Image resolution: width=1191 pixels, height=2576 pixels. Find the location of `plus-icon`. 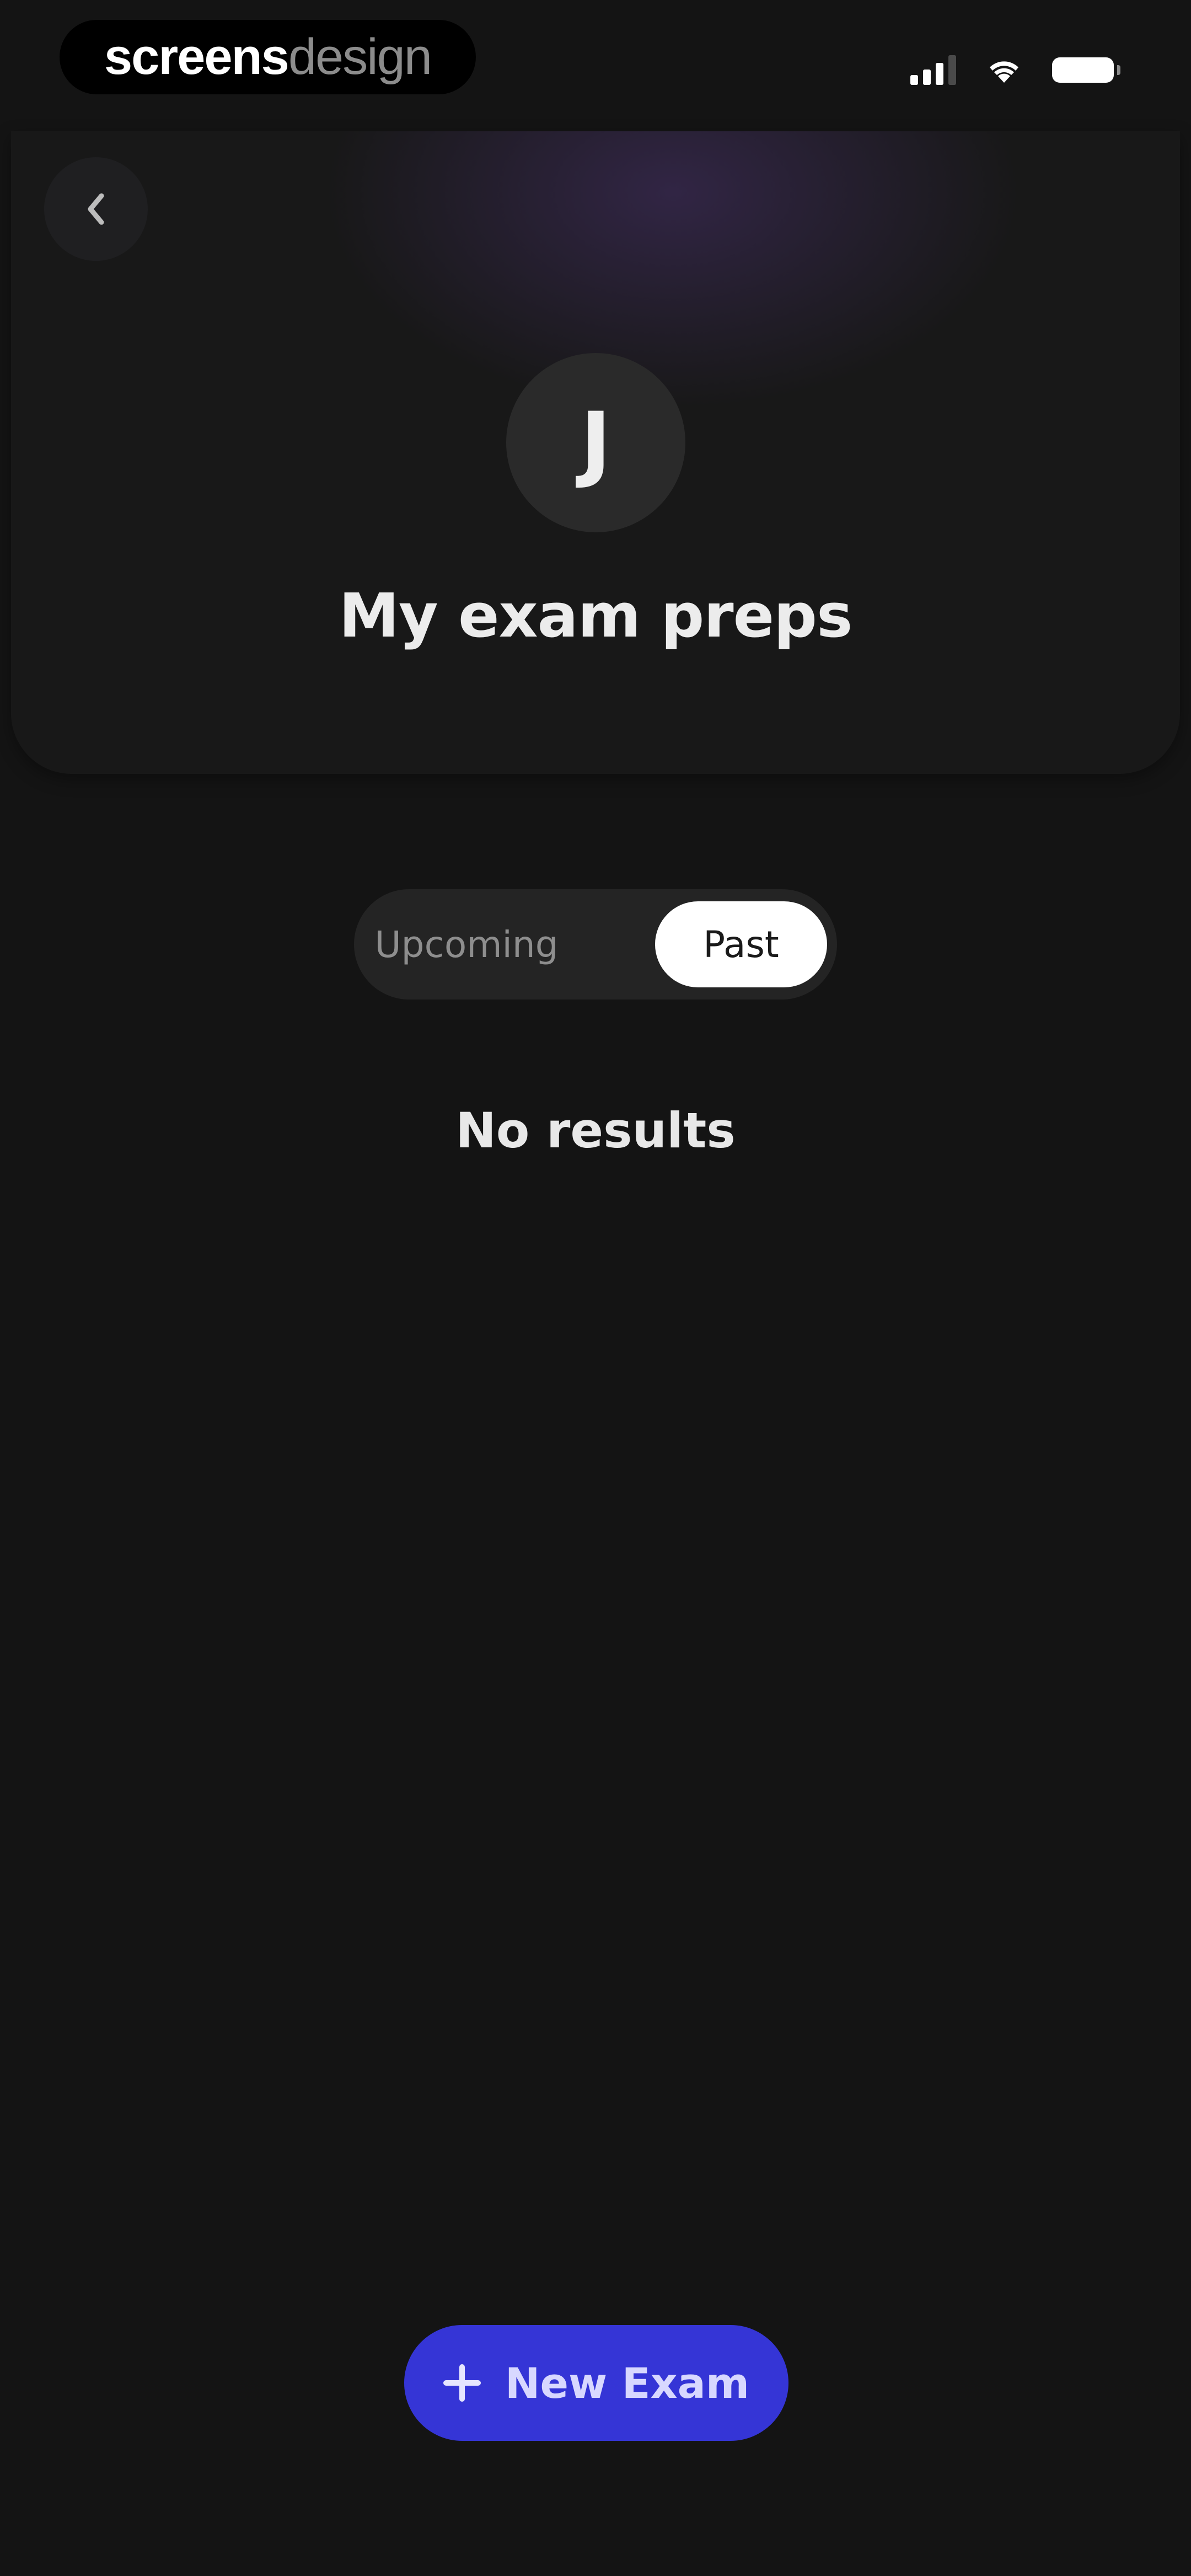

plus-icon is located at coordinates (462, 2383).